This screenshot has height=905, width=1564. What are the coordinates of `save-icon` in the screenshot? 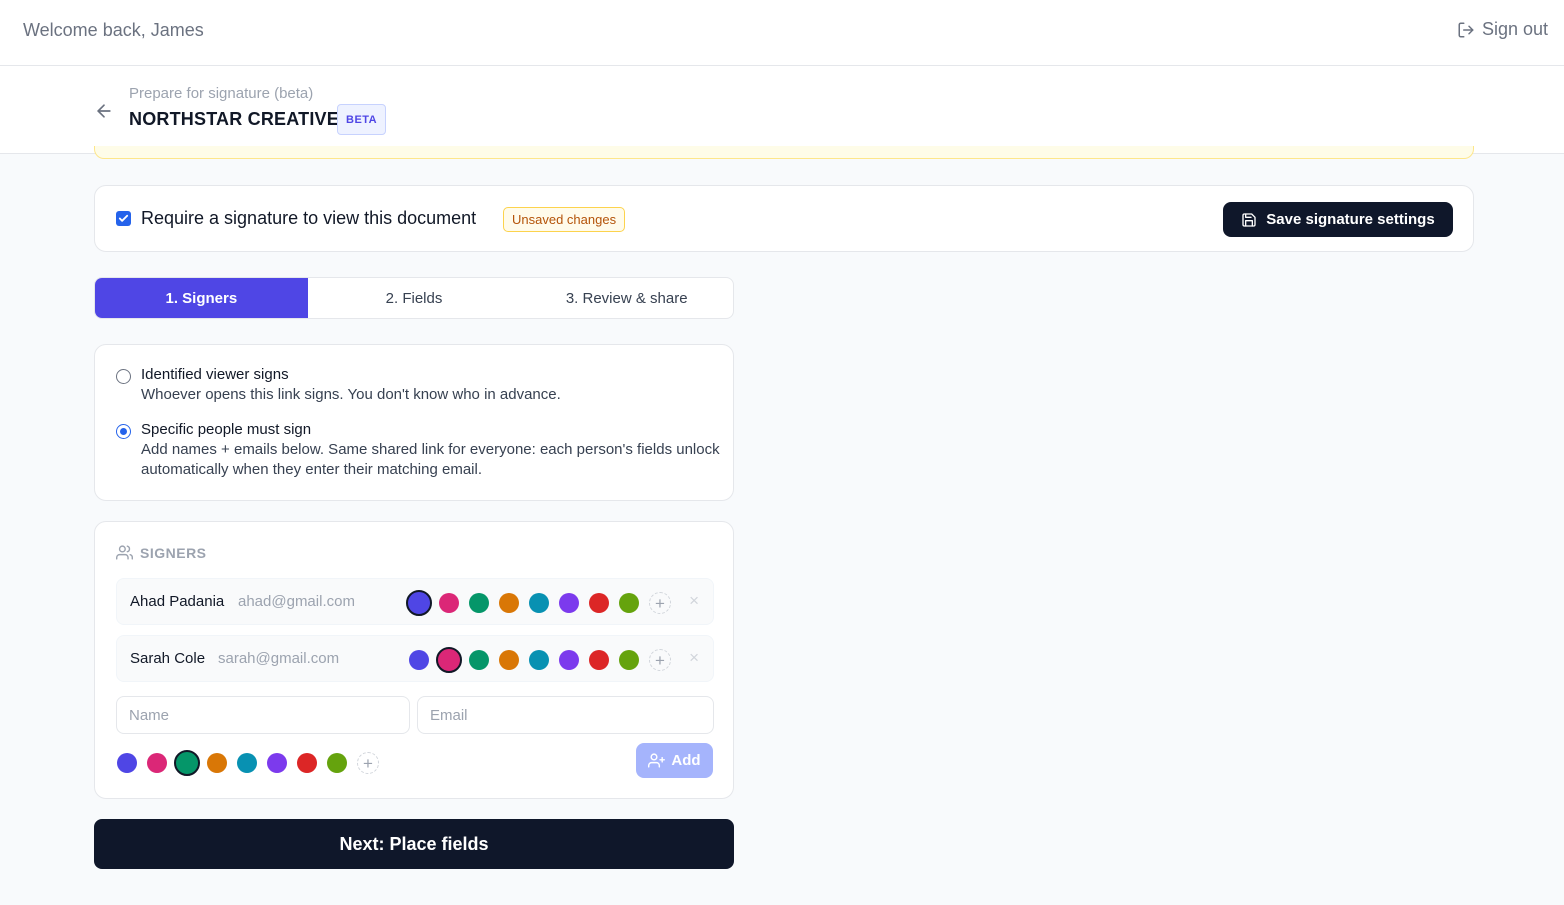 It's located at (1249, 219).